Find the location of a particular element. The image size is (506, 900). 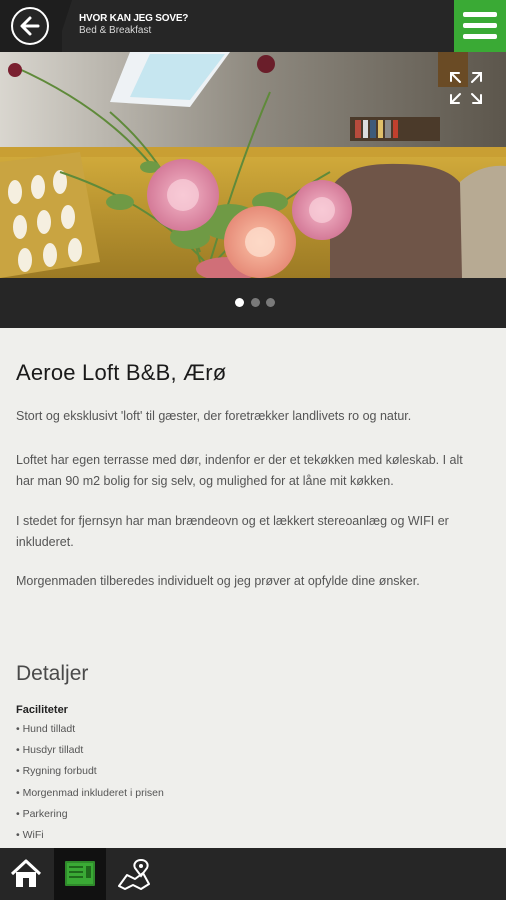

facility-item: • WiFi is located at coordinates (30, 835).